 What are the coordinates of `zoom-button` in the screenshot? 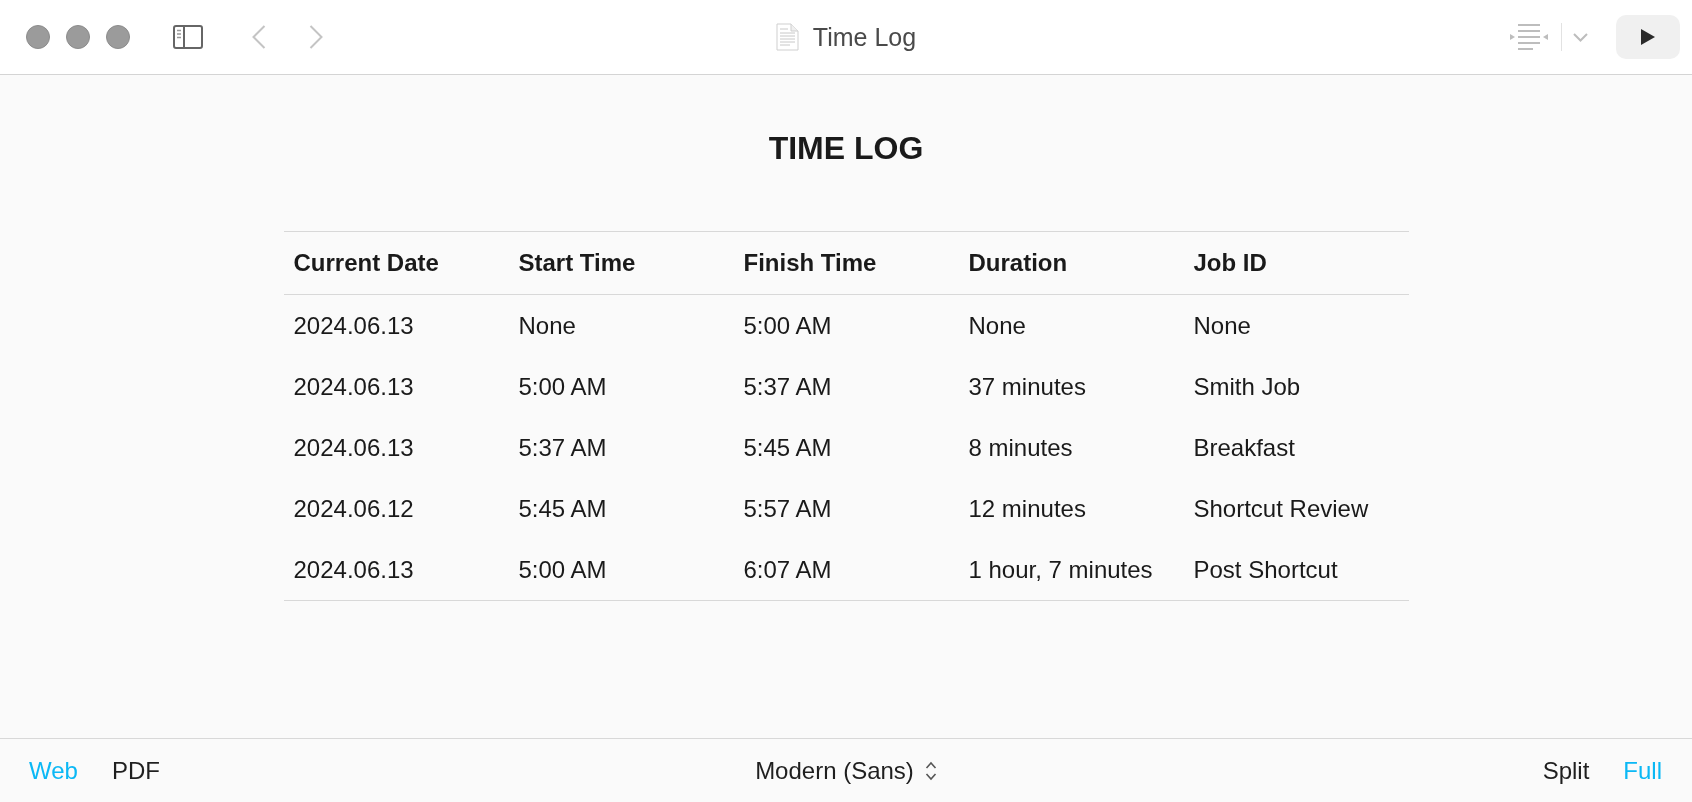 It's located at (118, 37).